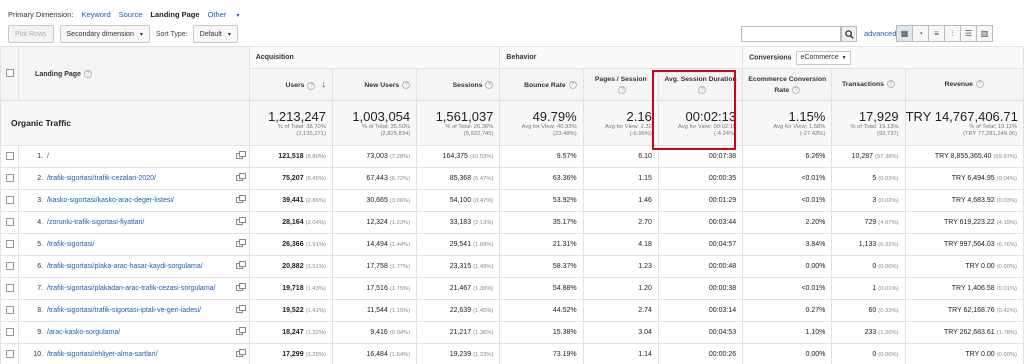 The image size is (1024, 364). What do you see at coordinates (791, 34) in the screenshot?
I see `table-search-input` at bounding box center [791, 34].